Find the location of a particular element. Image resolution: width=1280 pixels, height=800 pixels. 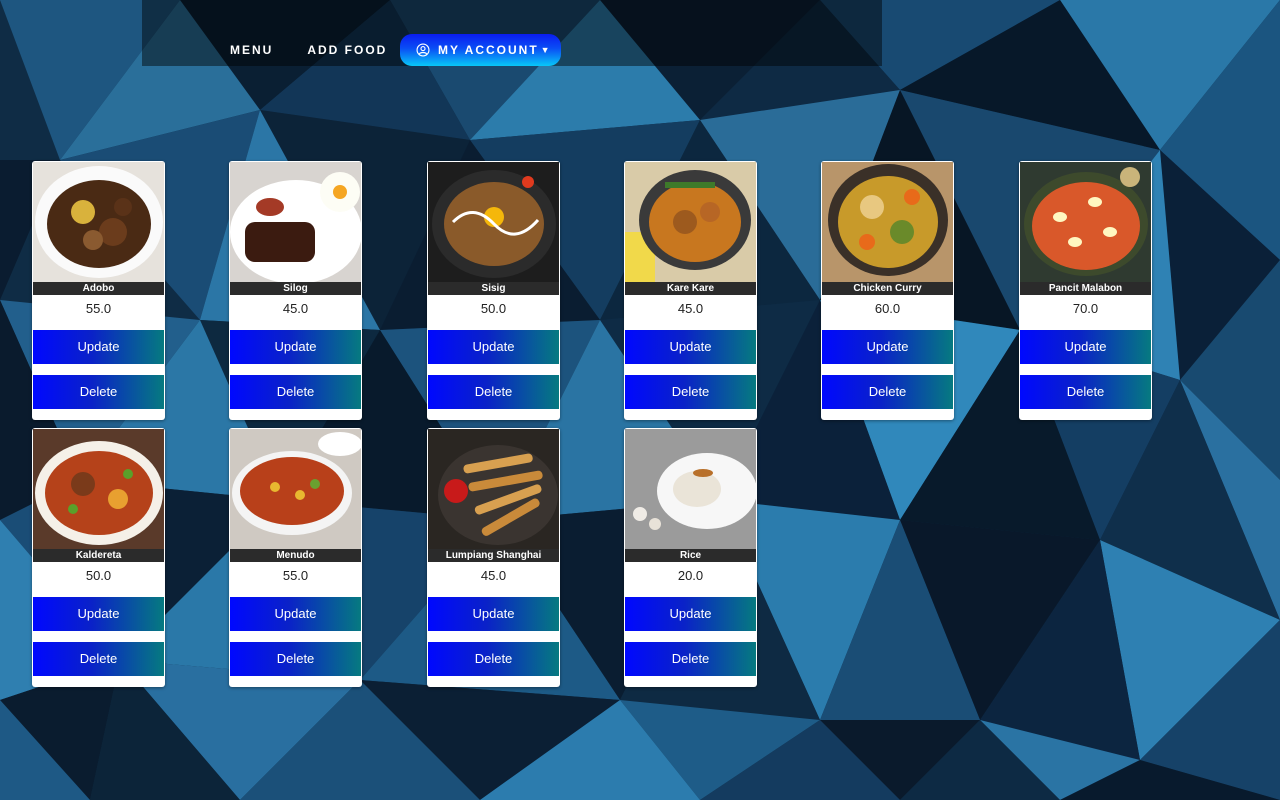

food-photo-rice is located at coordinates (690, 489).